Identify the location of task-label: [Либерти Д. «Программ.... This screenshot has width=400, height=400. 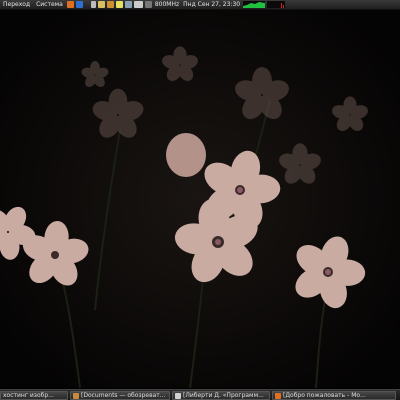
(223, 395).